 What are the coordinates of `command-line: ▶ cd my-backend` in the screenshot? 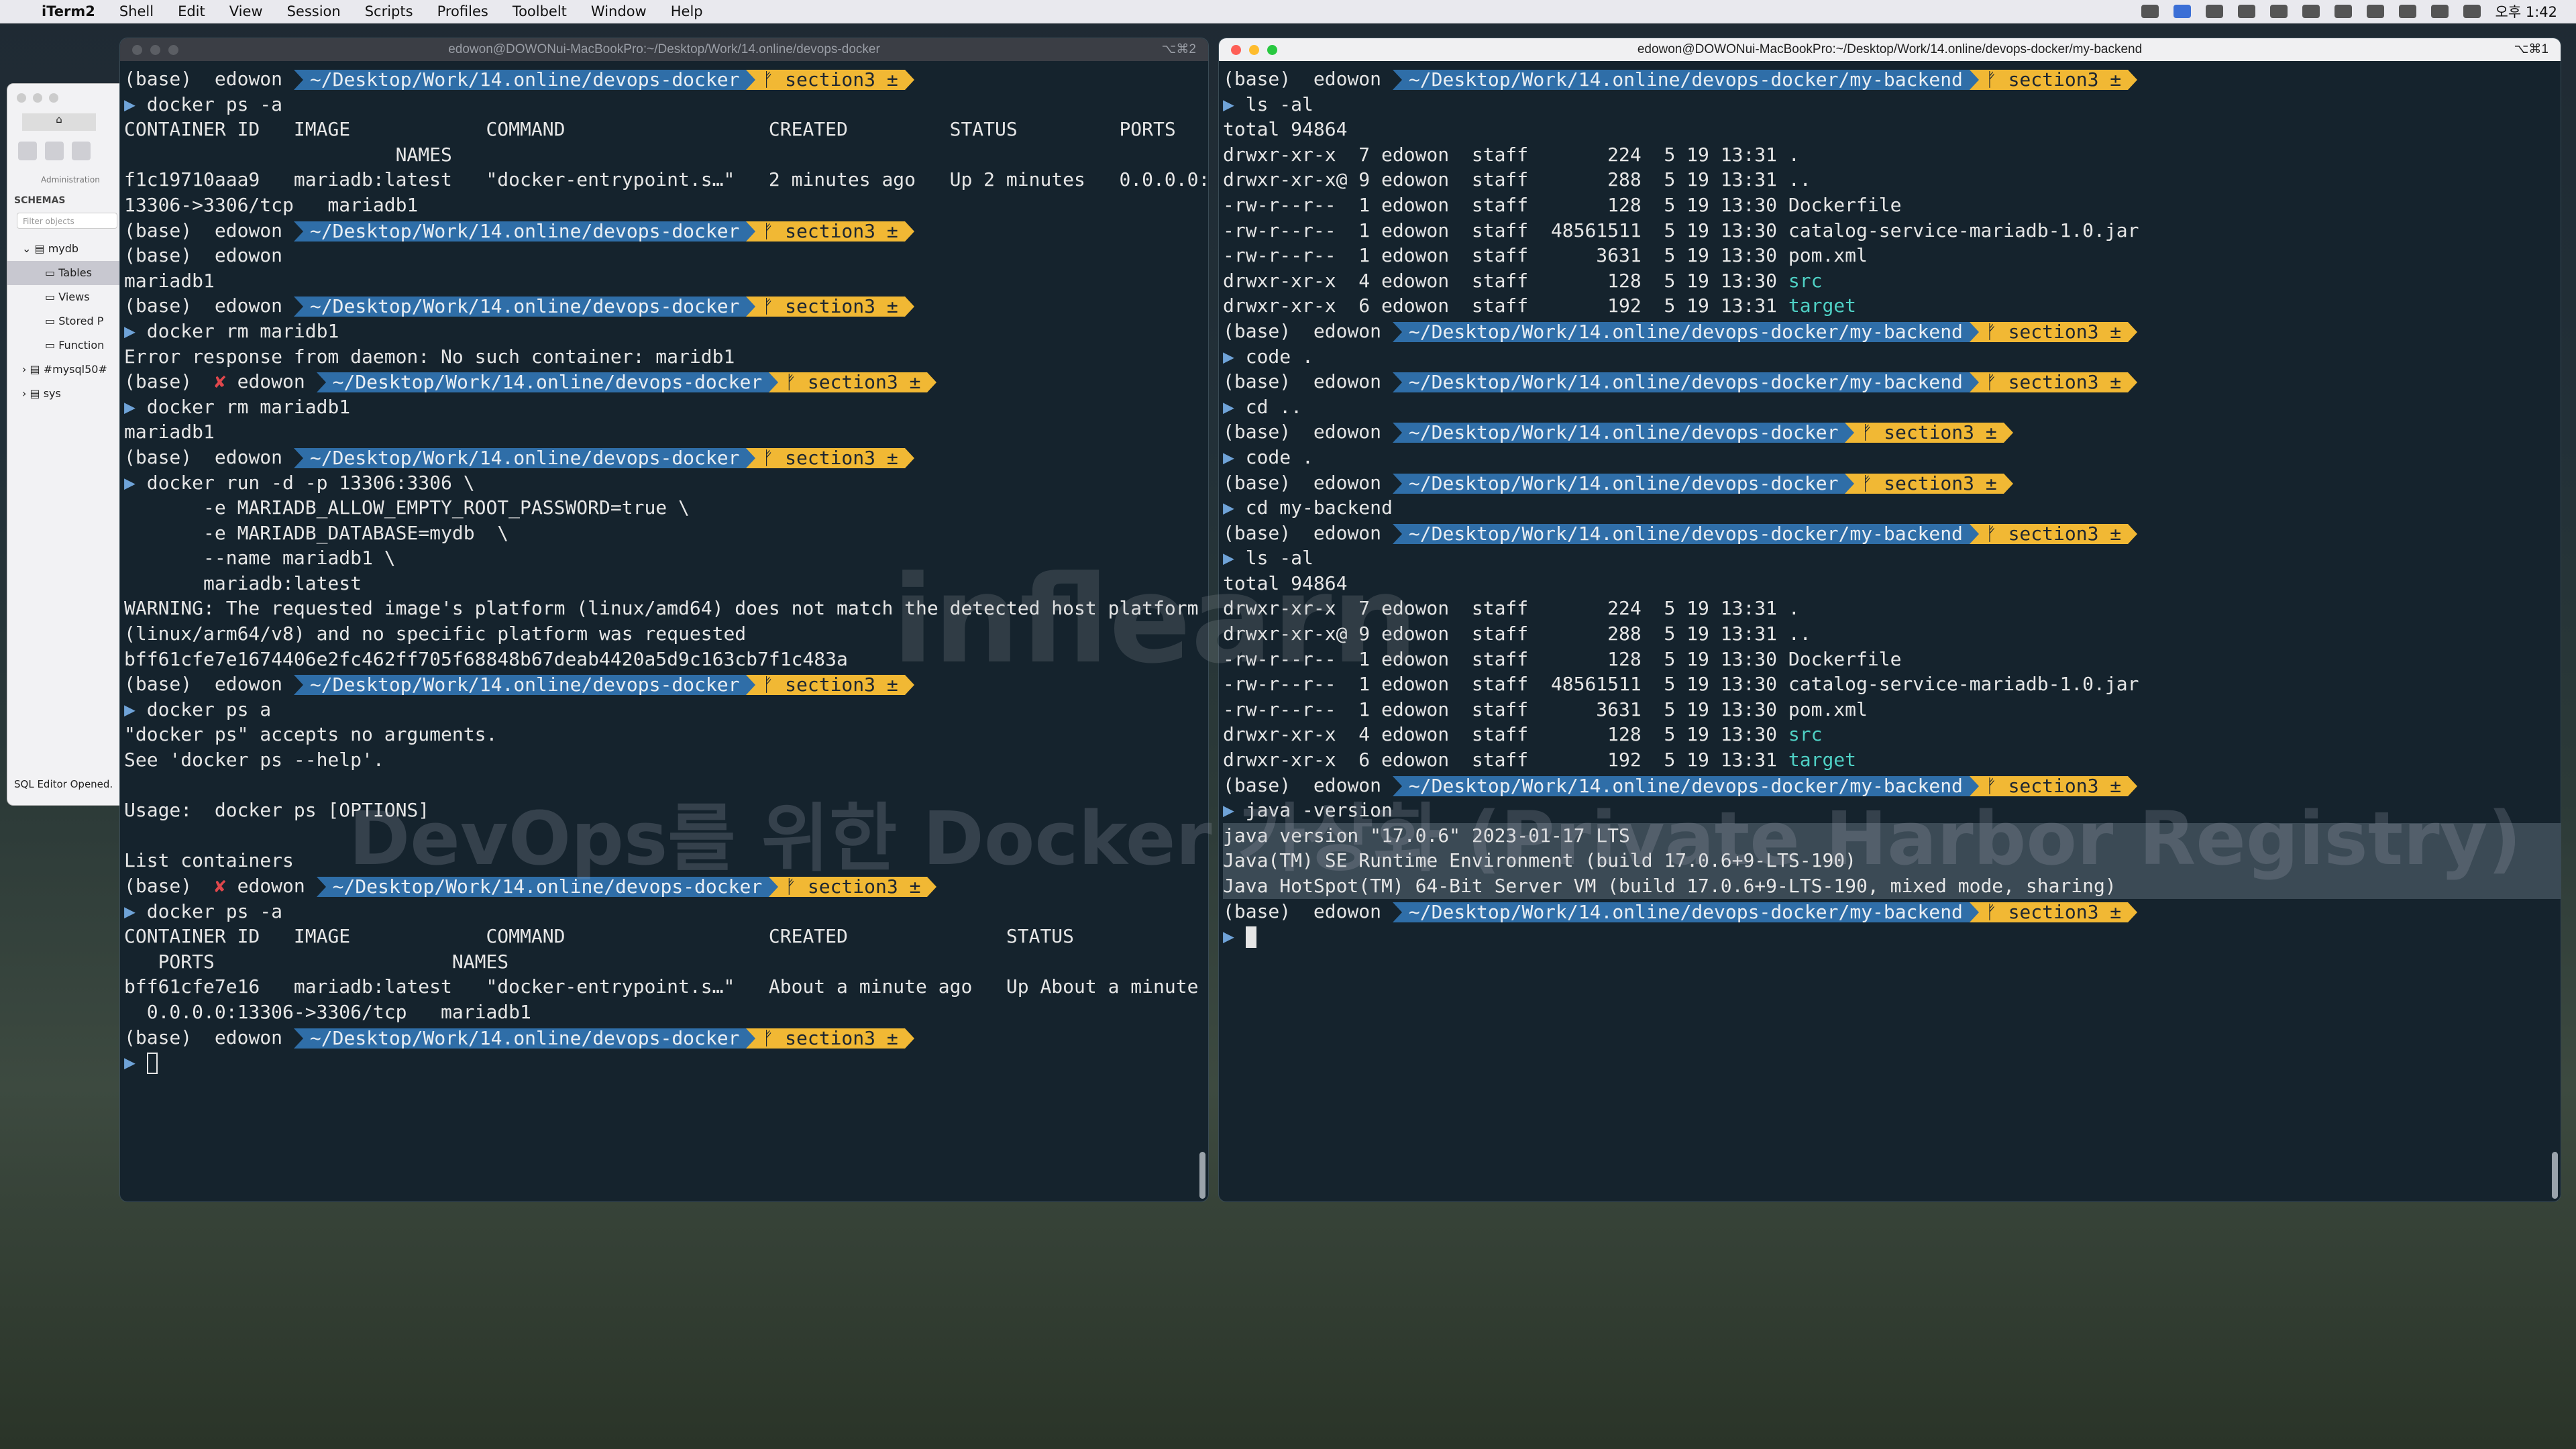 It's located at (1892, 508).